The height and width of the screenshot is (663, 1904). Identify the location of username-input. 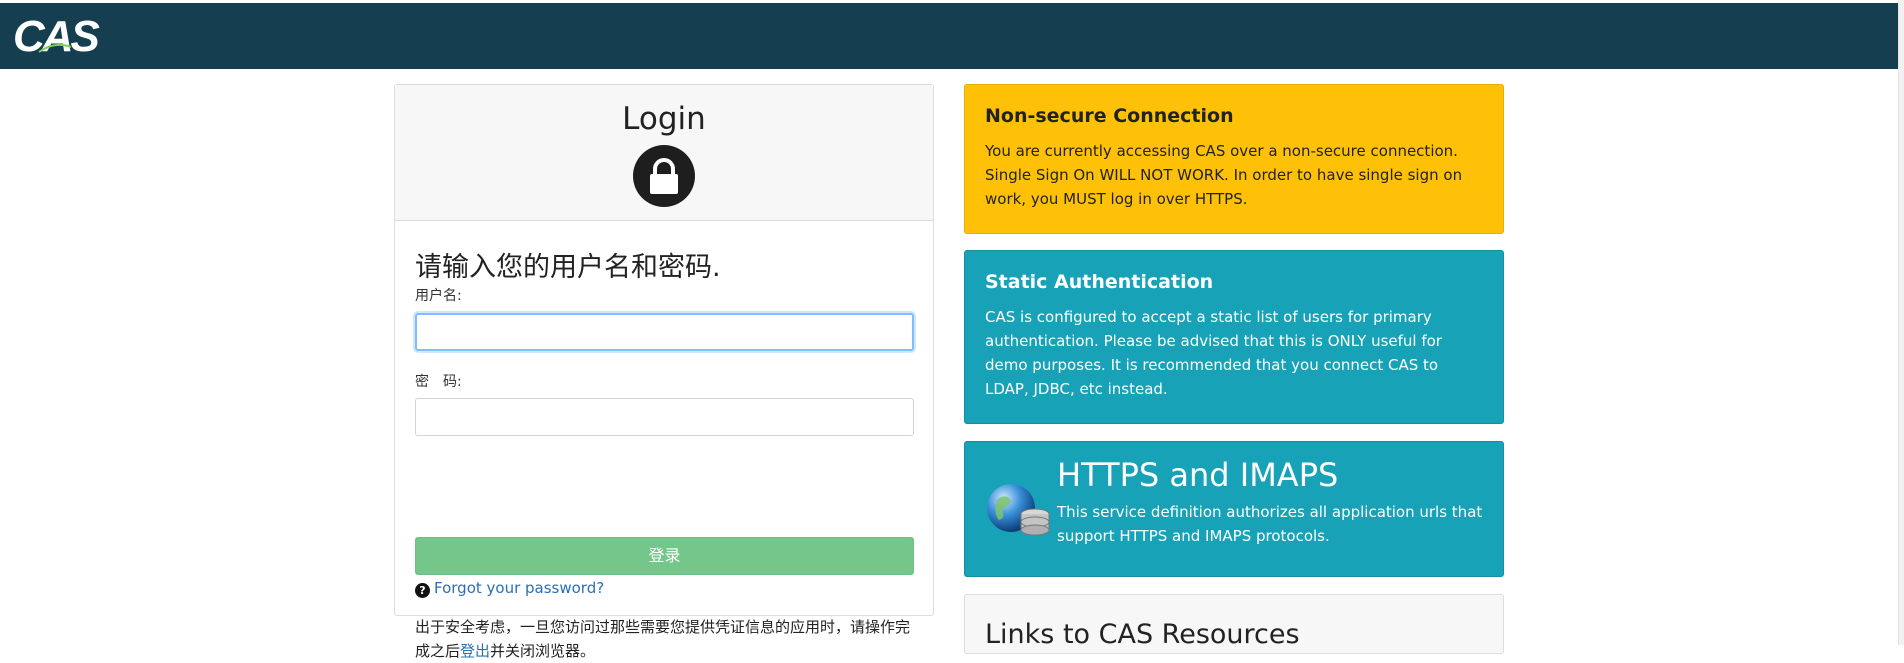
(664, 332).